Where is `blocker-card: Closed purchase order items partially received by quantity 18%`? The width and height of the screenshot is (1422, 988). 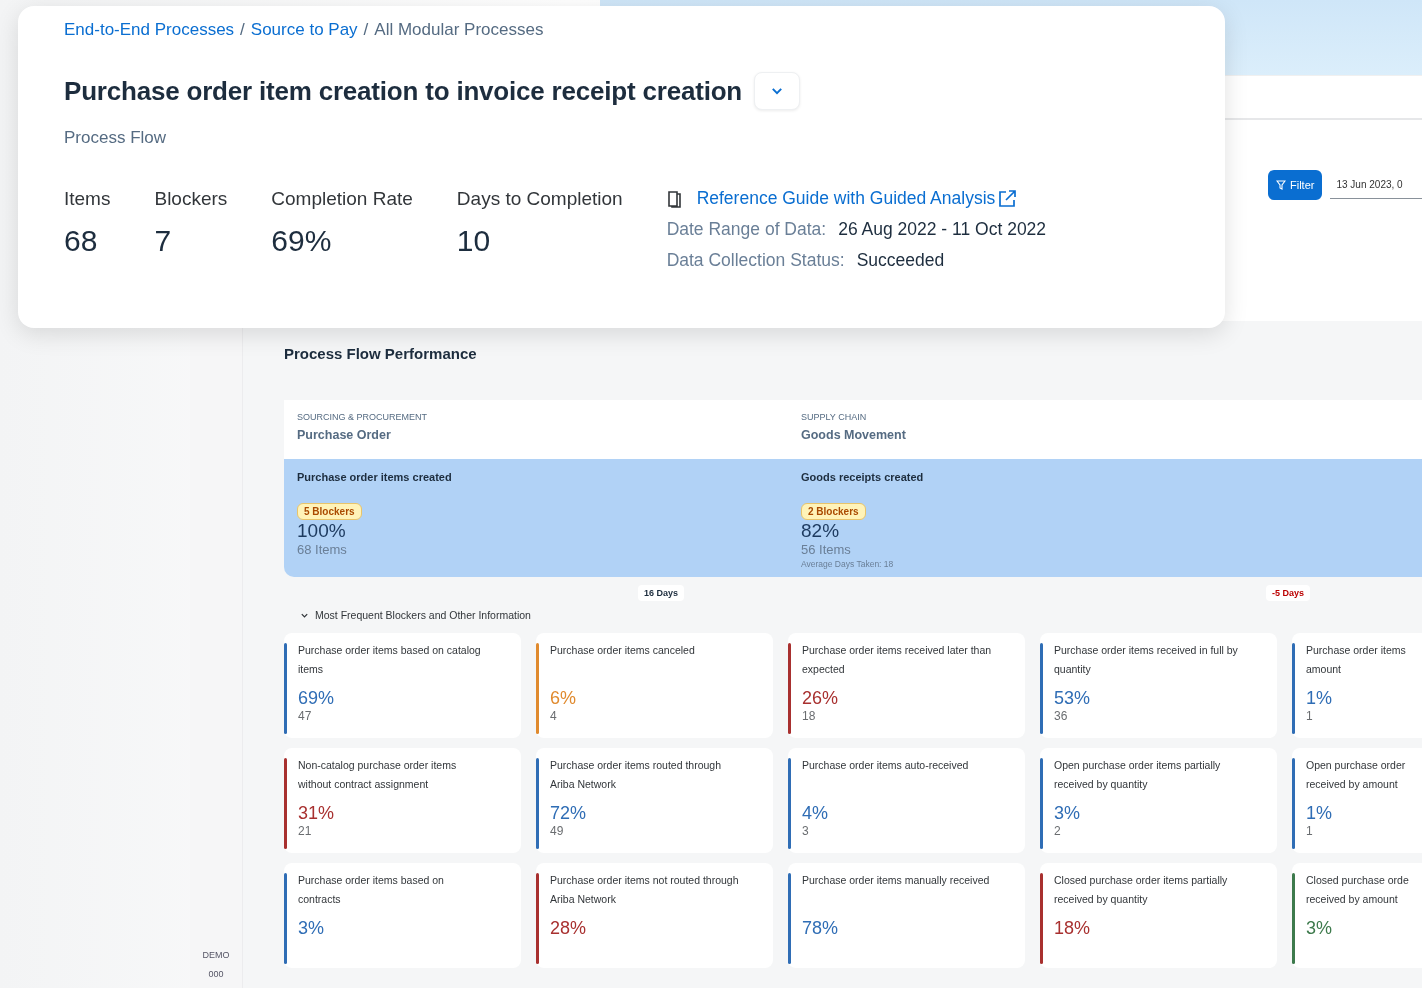
blocker-card: Closed purchase order items partially received by quantity 18% is located at coordinates (1158, 915).